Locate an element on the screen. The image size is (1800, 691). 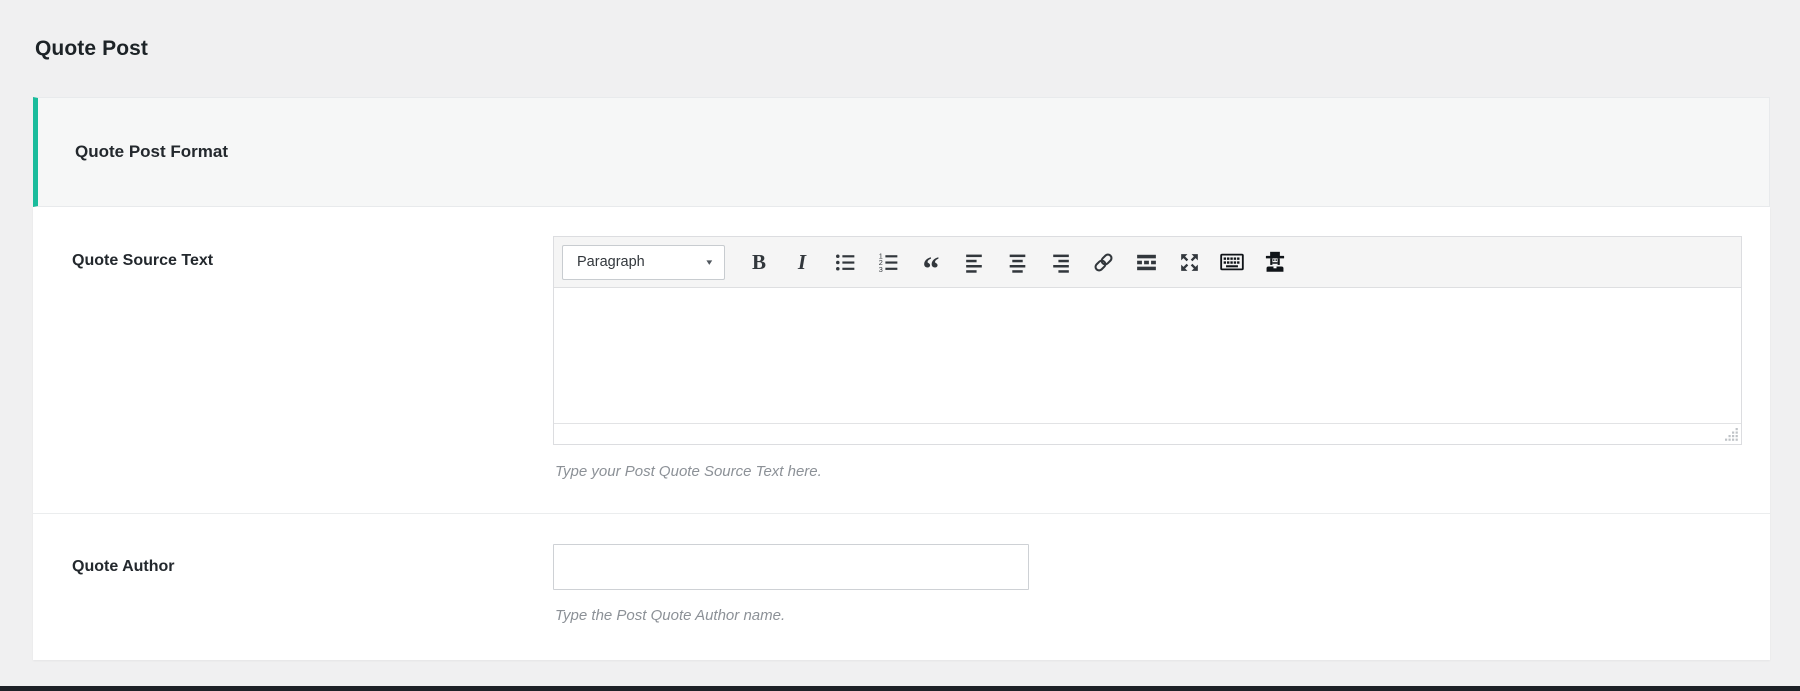
keyboard-icon is located at coordinates (1232, 262).